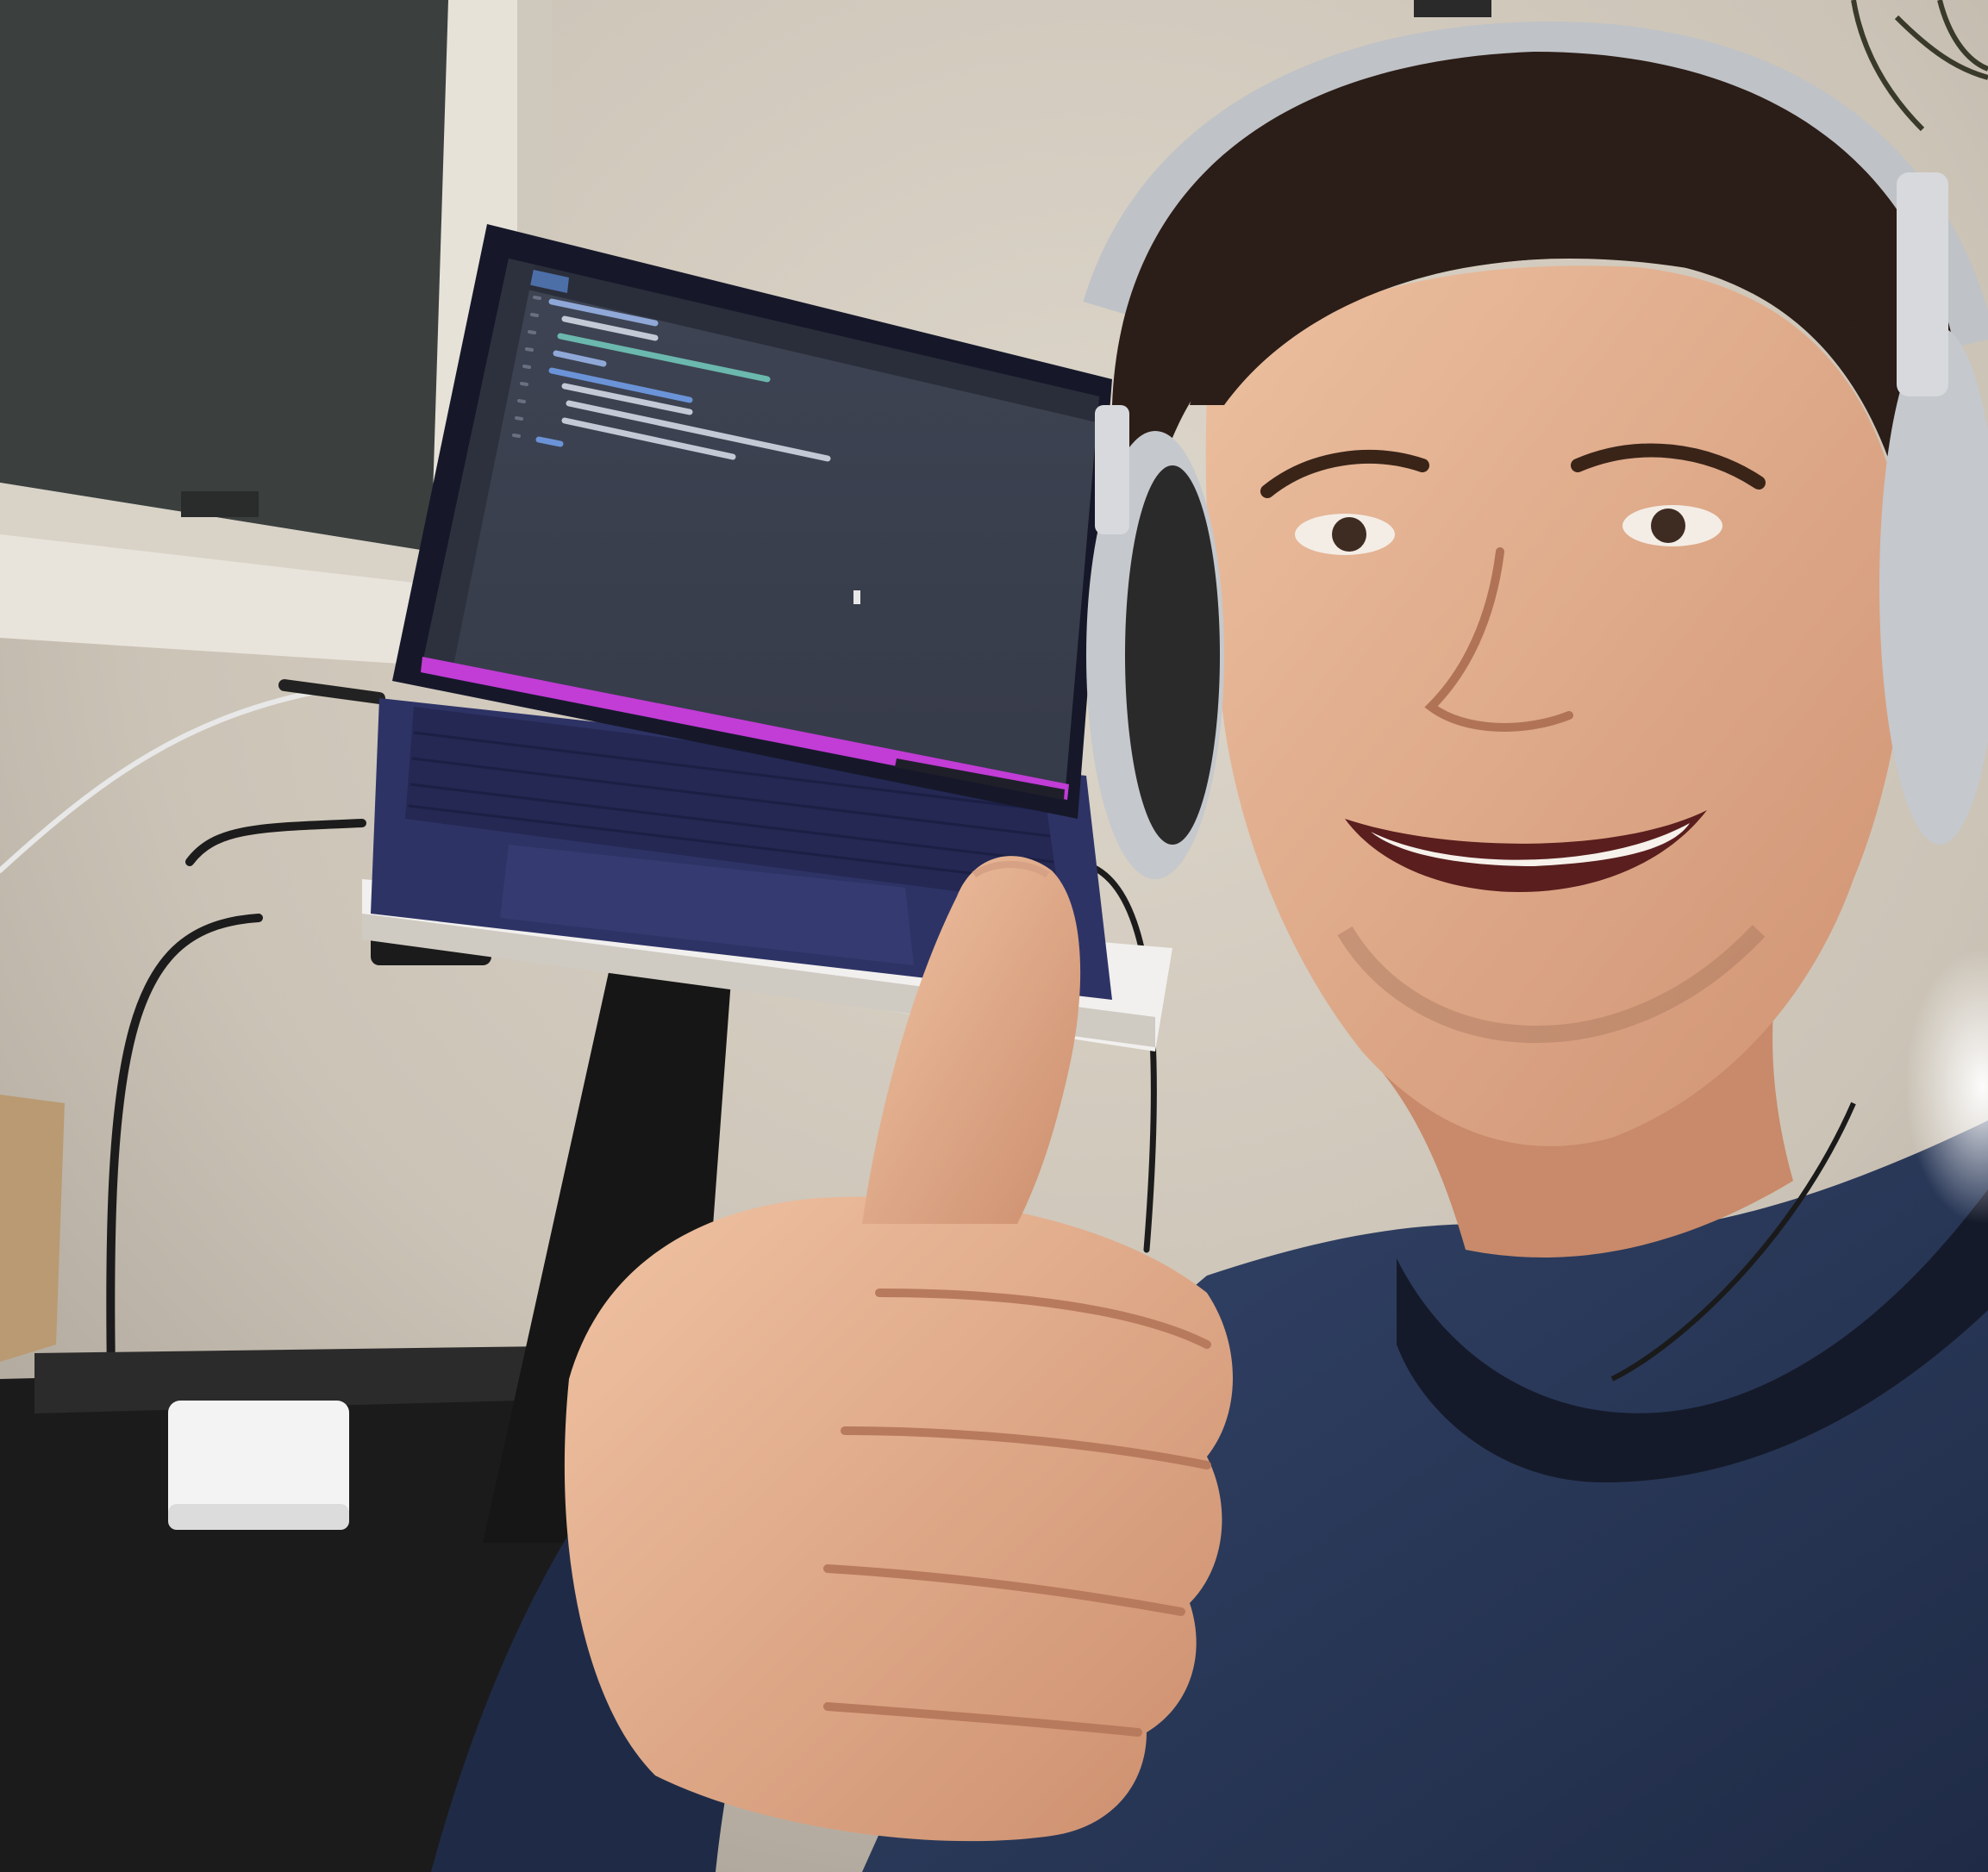 This screenshot has height=1872, width=1988. I want to click on frame-edge, so click(1452, 8).